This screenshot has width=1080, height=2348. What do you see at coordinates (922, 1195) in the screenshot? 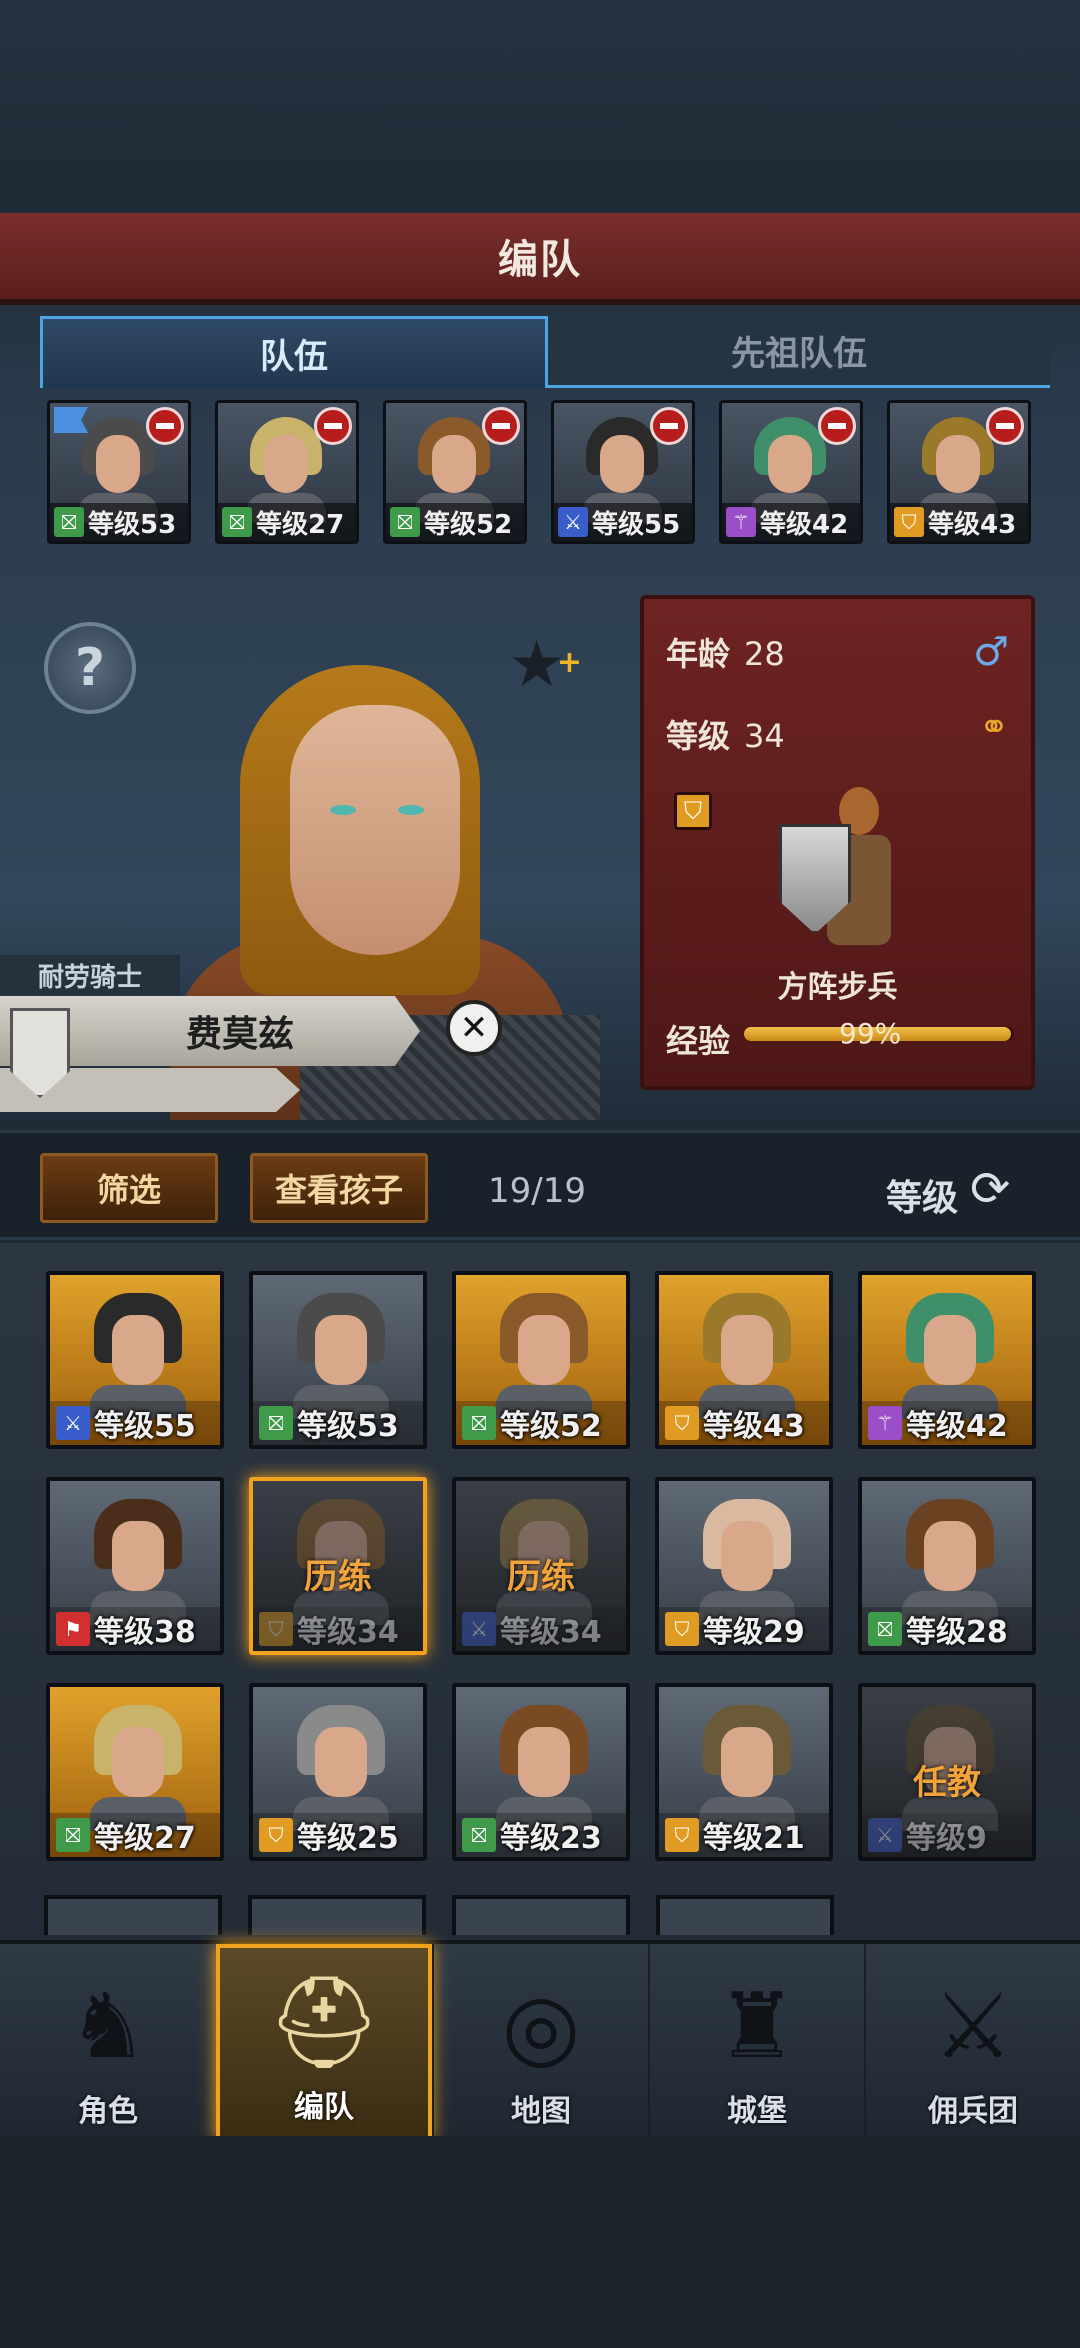
I see `sort-label: 等级` at bounding box center [922, 1195].